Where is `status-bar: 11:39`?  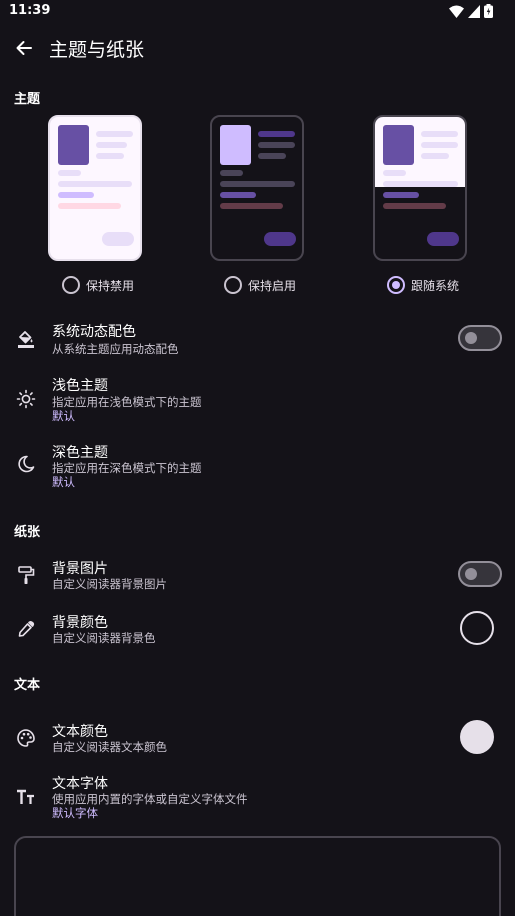
status-bar: 11:39 is located at coordinates (257, 12).